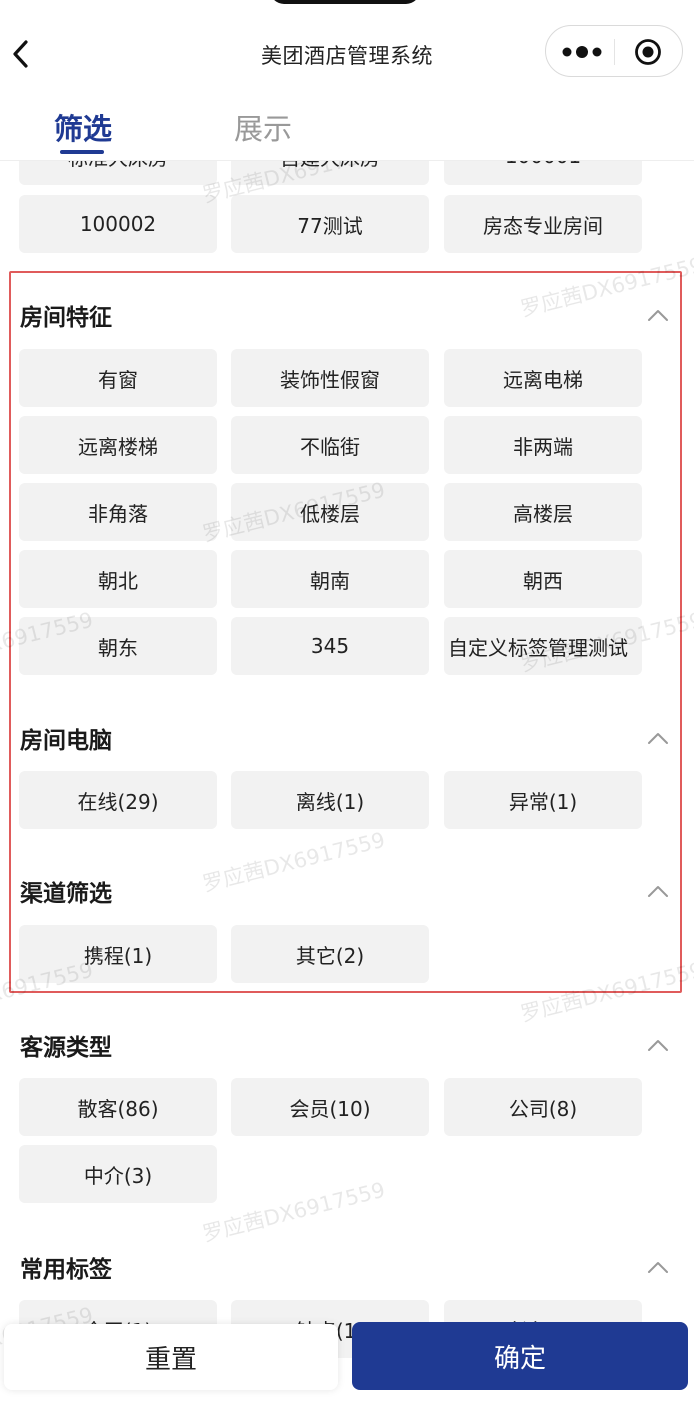  Describe the element at coordinates (648, 52) in the screenshot. I see `target-icon` at that location.